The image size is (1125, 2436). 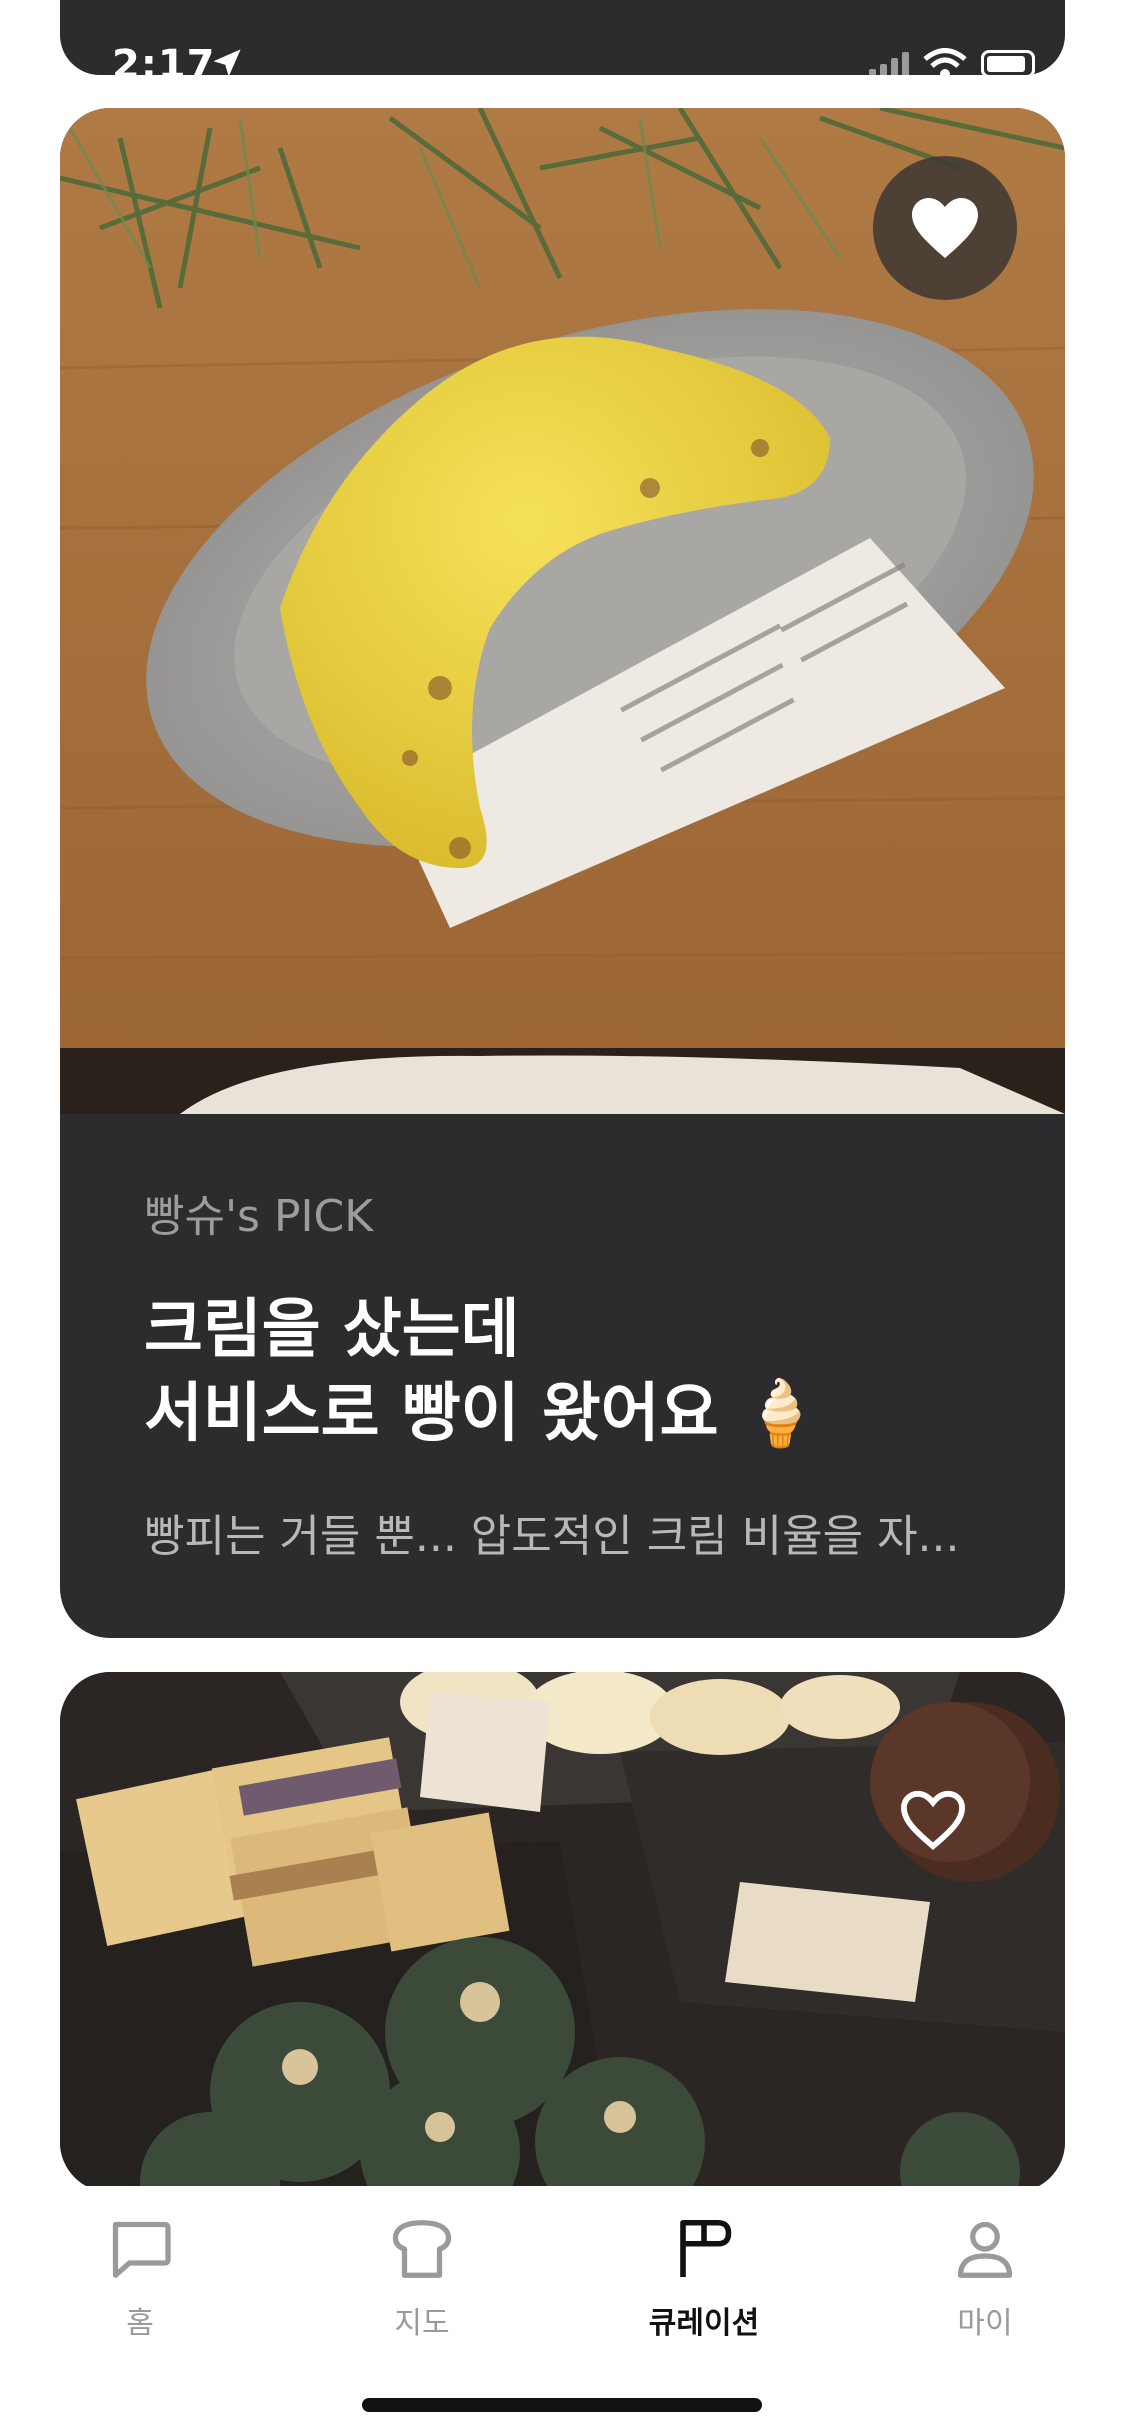 I want to click on tab-my: 마이, so click(x=985, y=2278).